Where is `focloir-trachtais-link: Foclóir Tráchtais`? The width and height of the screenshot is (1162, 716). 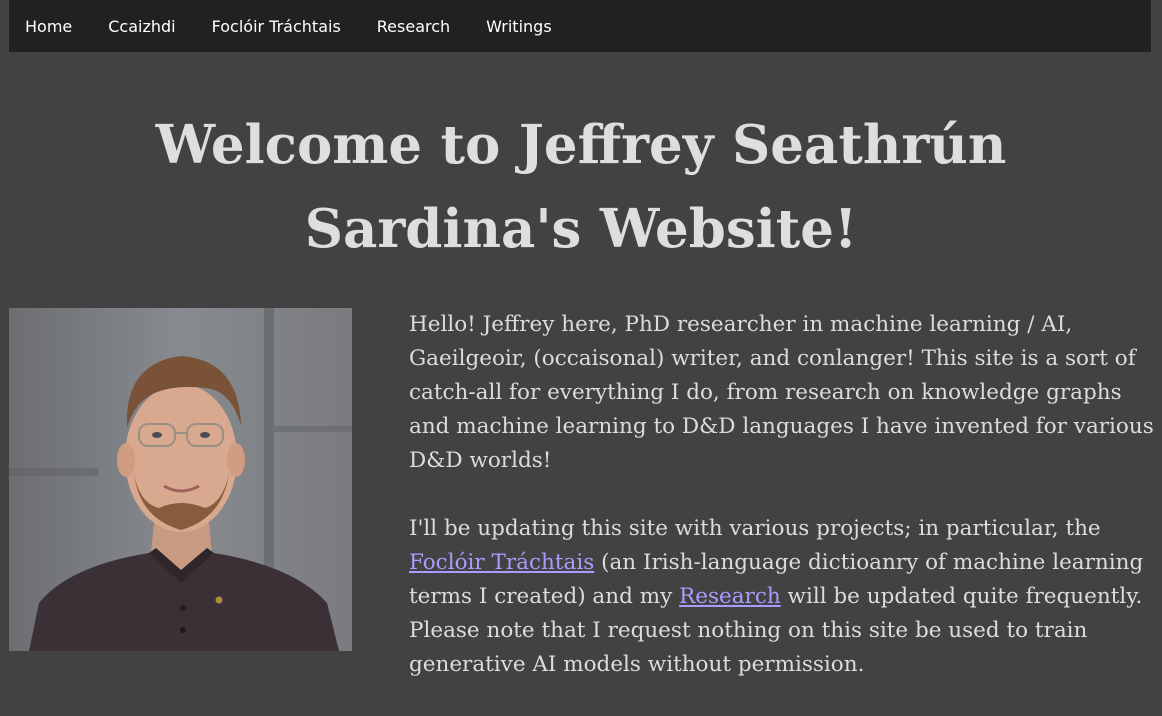
focloir-trachtais-link: Foclóir Tráchtais is located at coordinates (501, 562).